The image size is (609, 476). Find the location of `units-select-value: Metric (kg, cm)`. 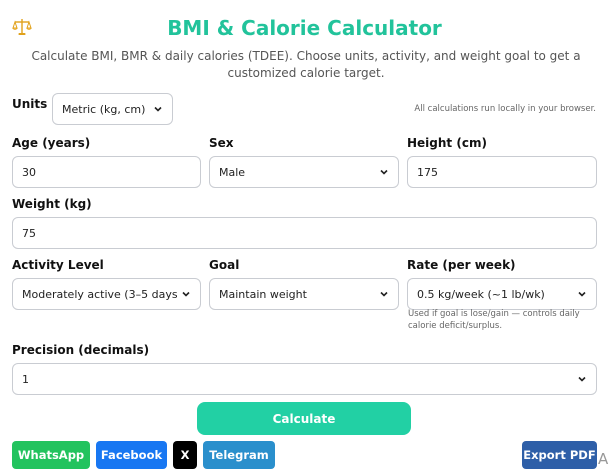

units-select-value: Metric (kg, cm) is located at coordinates (104, 109).